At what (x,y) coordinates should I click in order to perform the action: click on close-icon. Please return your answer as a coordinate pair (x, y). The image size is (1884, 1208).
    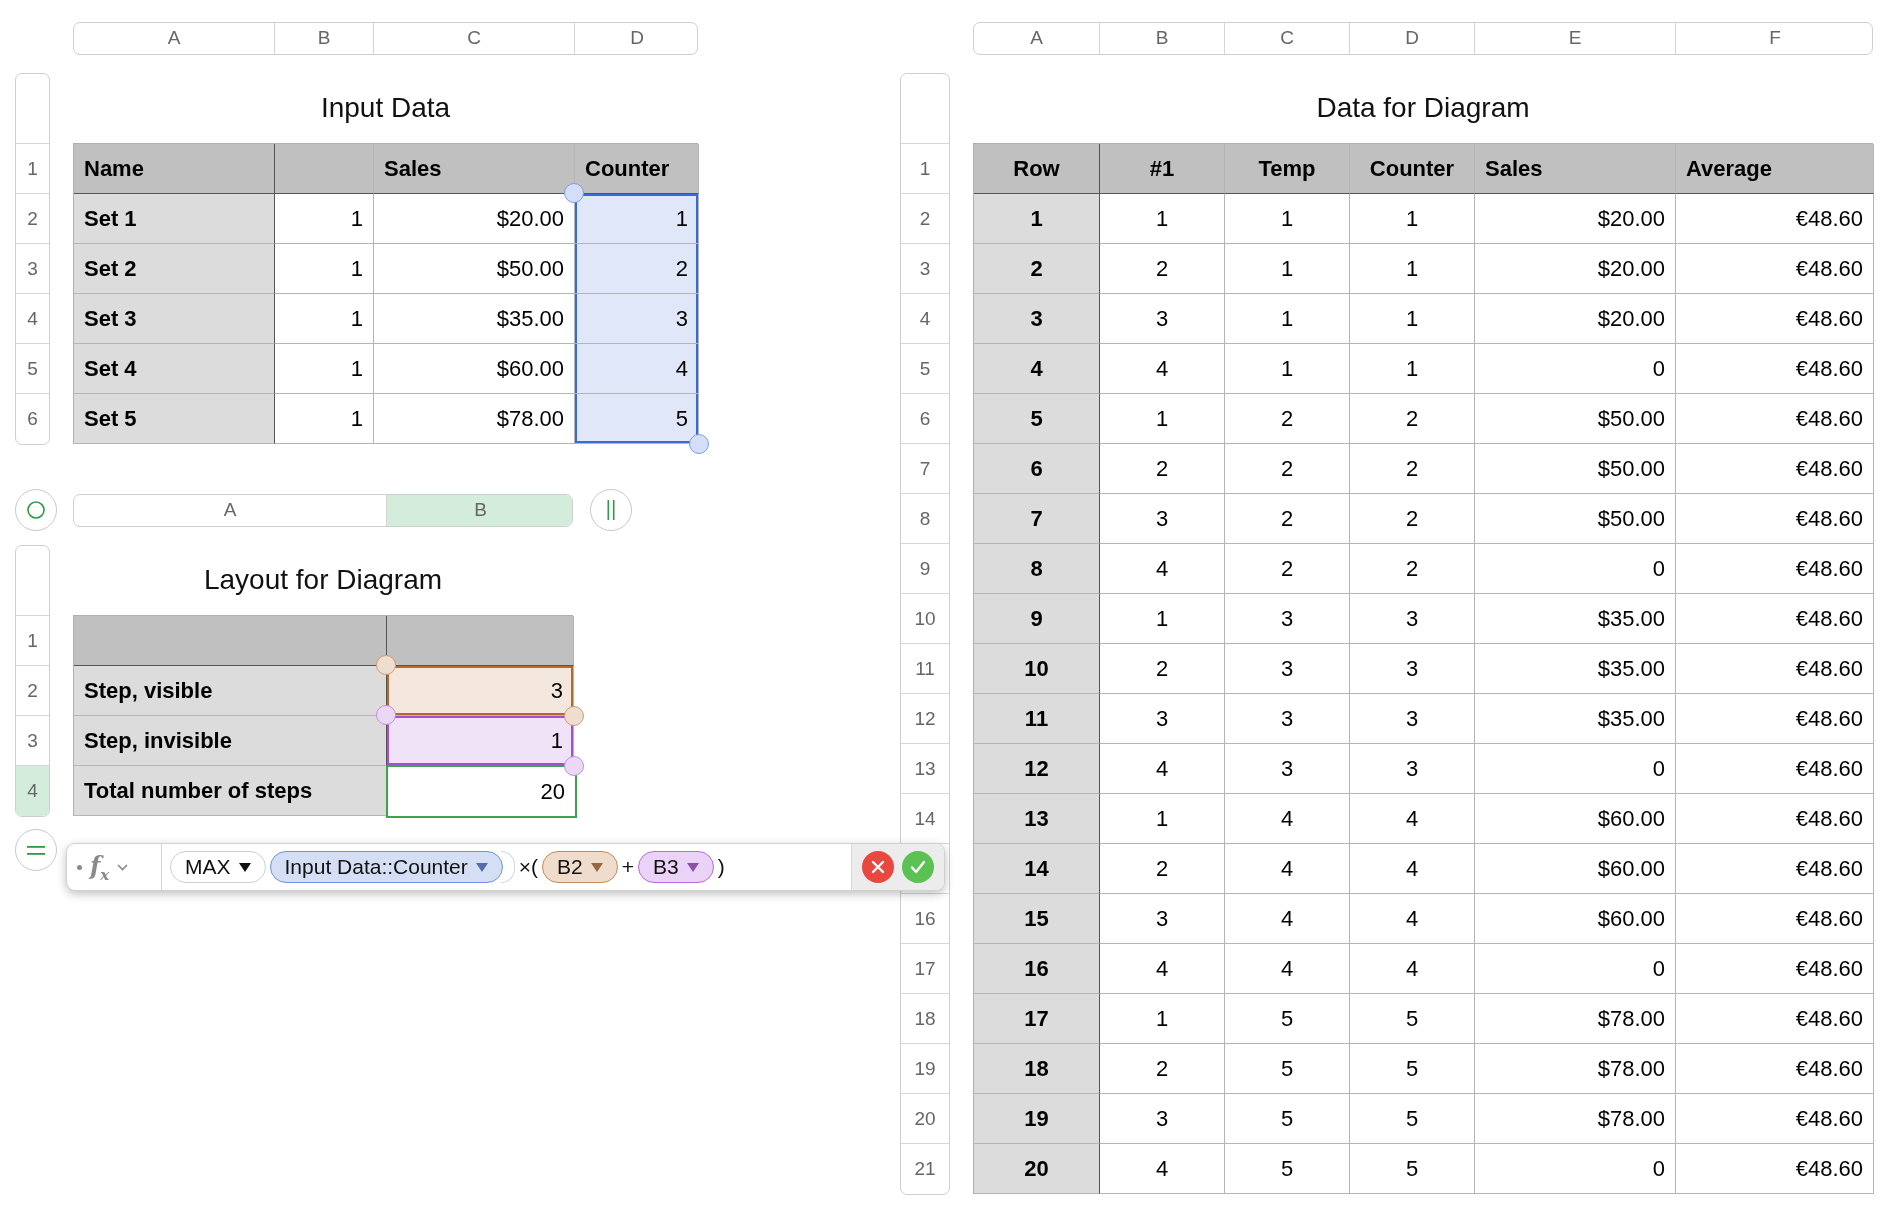
    Looking at the image, I should click on (878, 867).